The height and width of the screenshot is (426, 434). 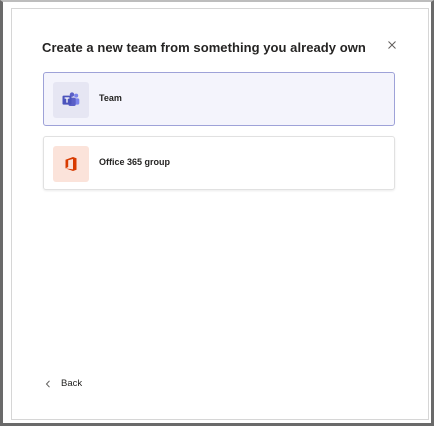 I want to click on teams-icon-tile, so click(x=71, y=100).